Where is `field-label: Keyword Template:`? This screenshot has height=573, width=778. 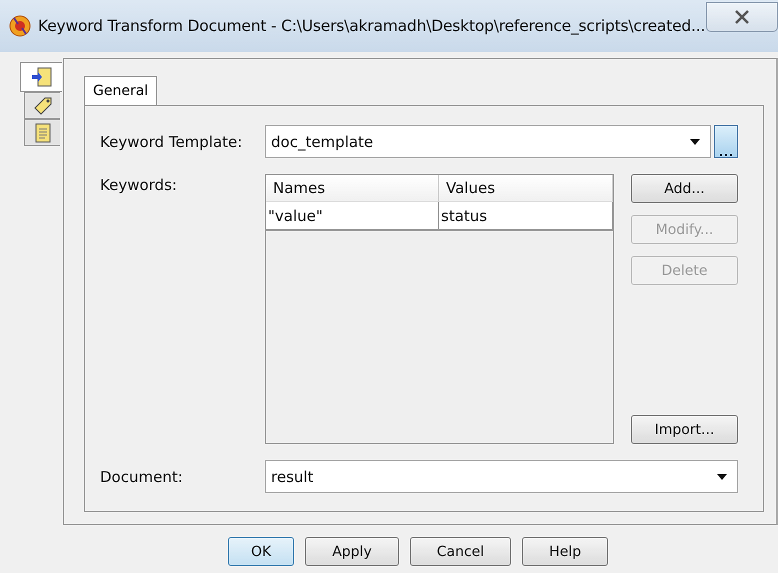
field-label: Keyword Template: is located at coordinates (172, 141).